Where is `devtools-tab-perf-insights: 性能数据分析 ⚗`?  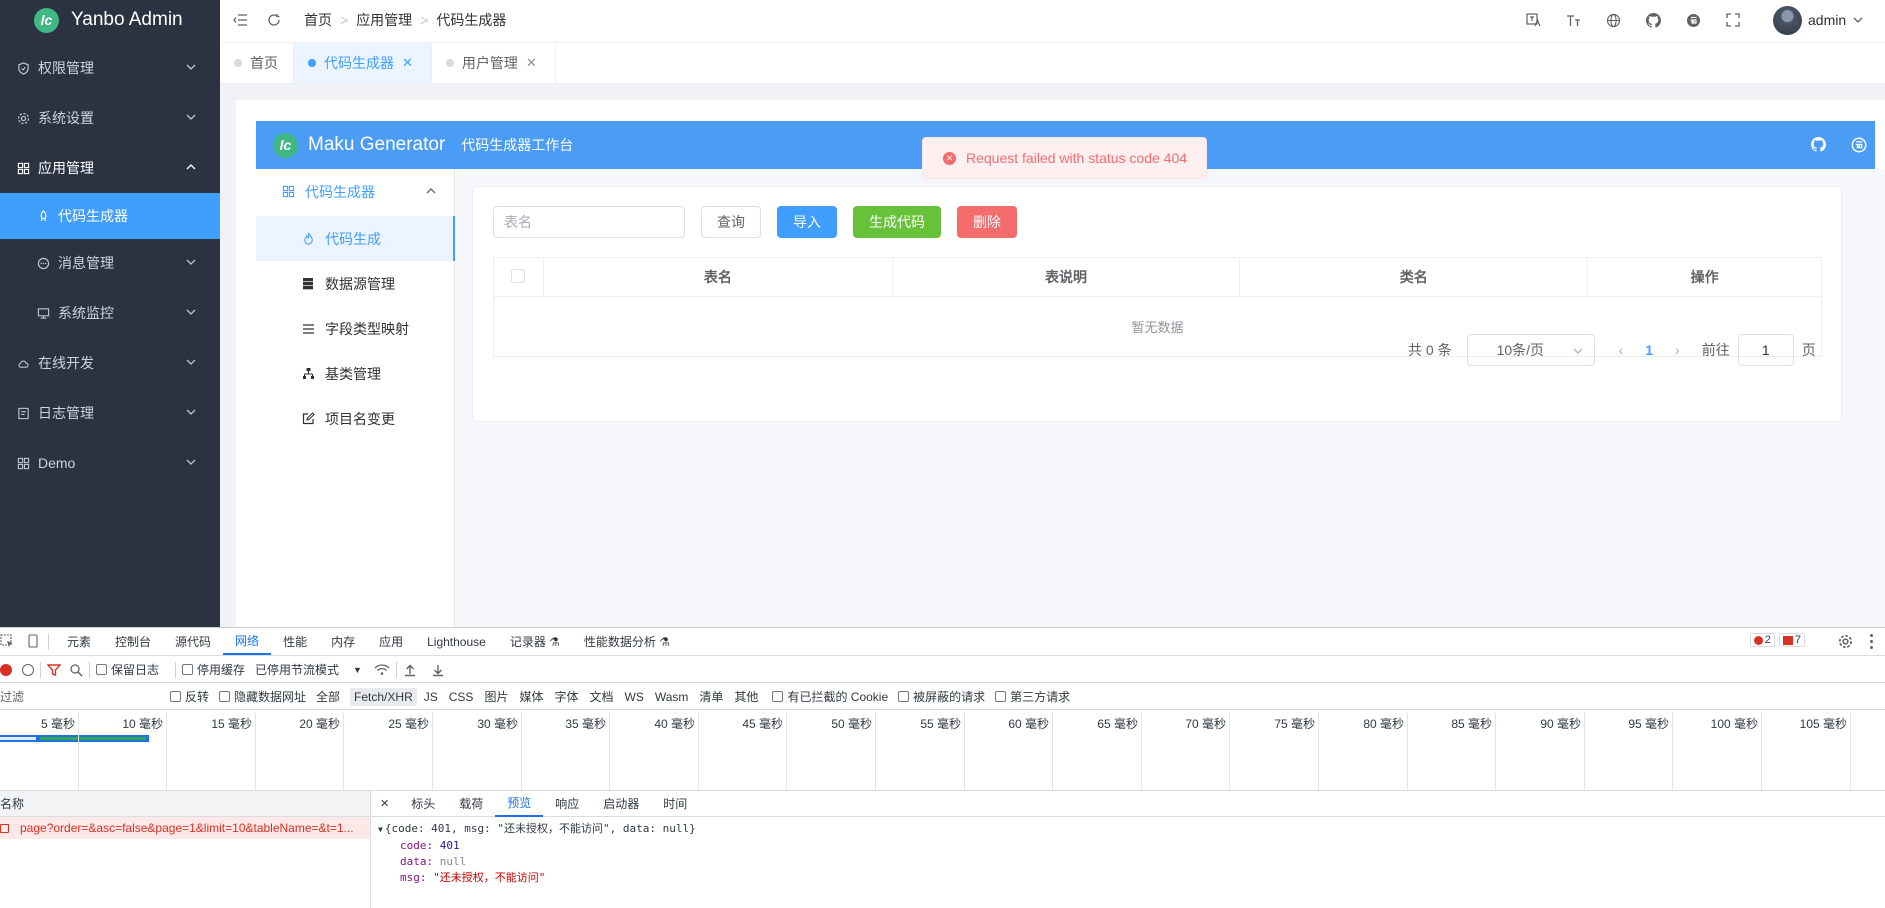
devtools-tab-perf-insights: 性能数据分析 ⚗ is located at coordinates (627, 642).